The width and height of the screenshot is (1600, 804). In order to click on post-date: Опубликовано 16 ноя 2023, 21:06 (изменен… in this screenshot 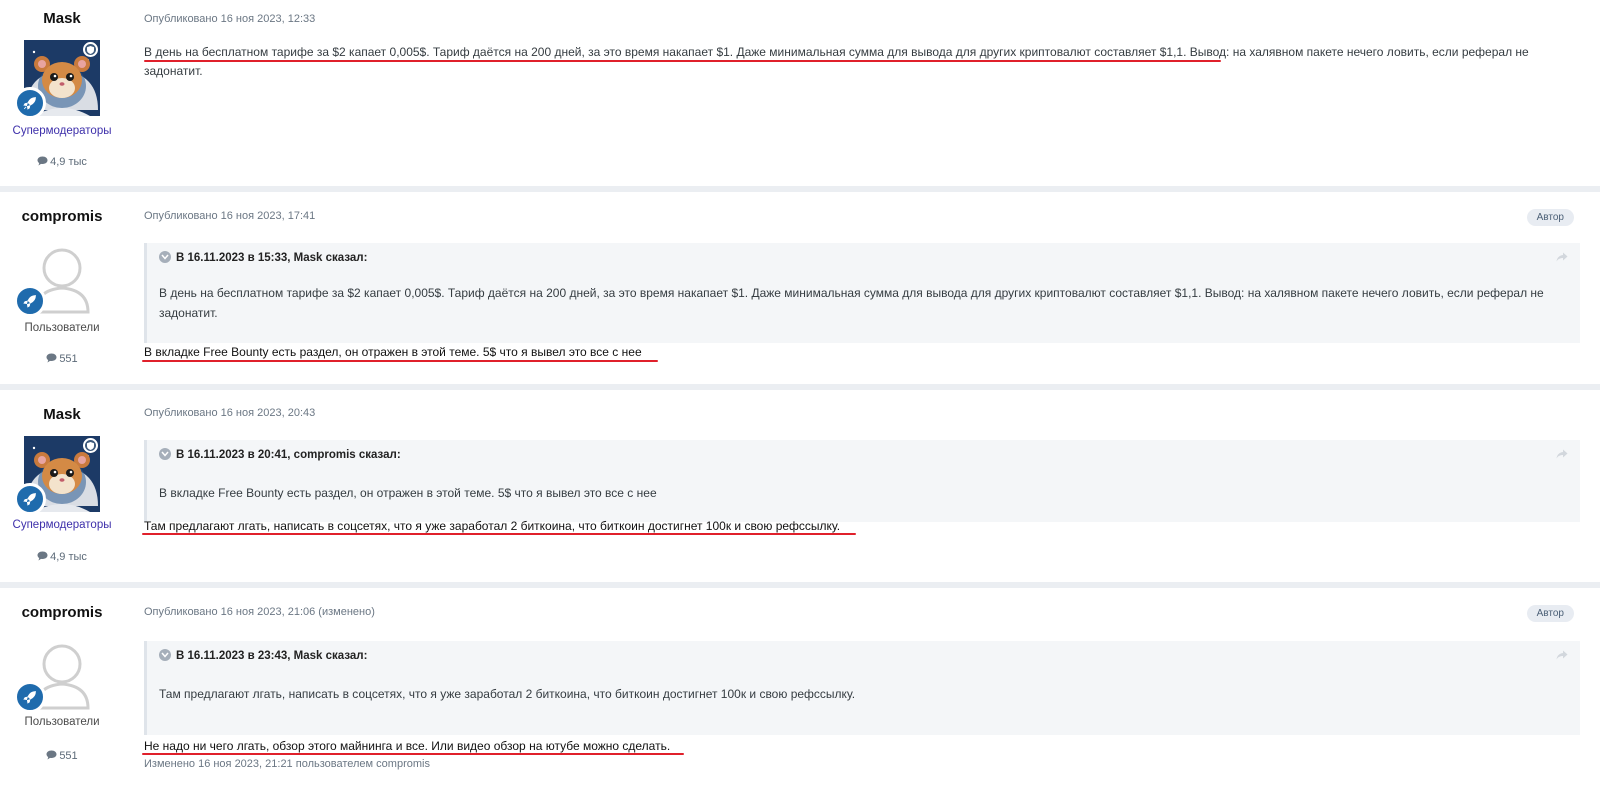, I will do `click(259, 612)`.